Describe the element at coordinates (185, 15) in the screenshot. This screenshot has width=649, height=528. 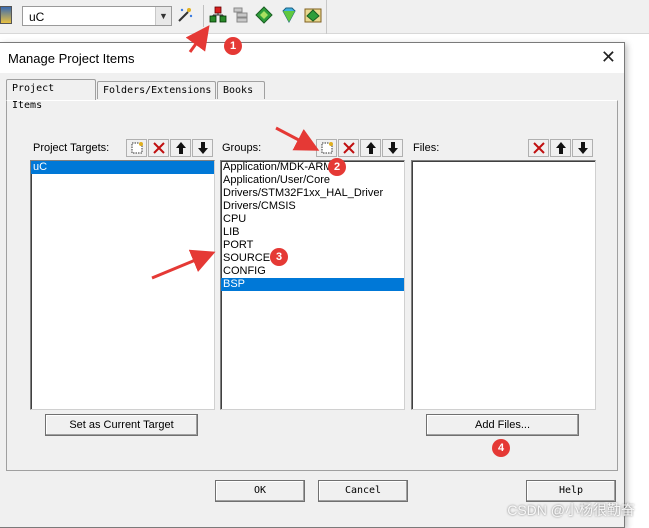
I see `target-options-icon` at that location.